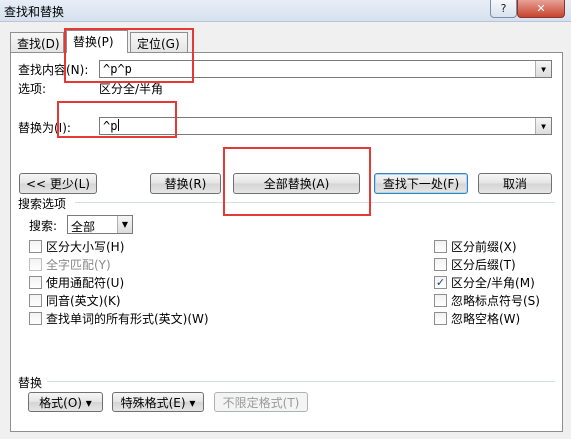  I want to click on wildcards-checkbox, so click(35, 282).